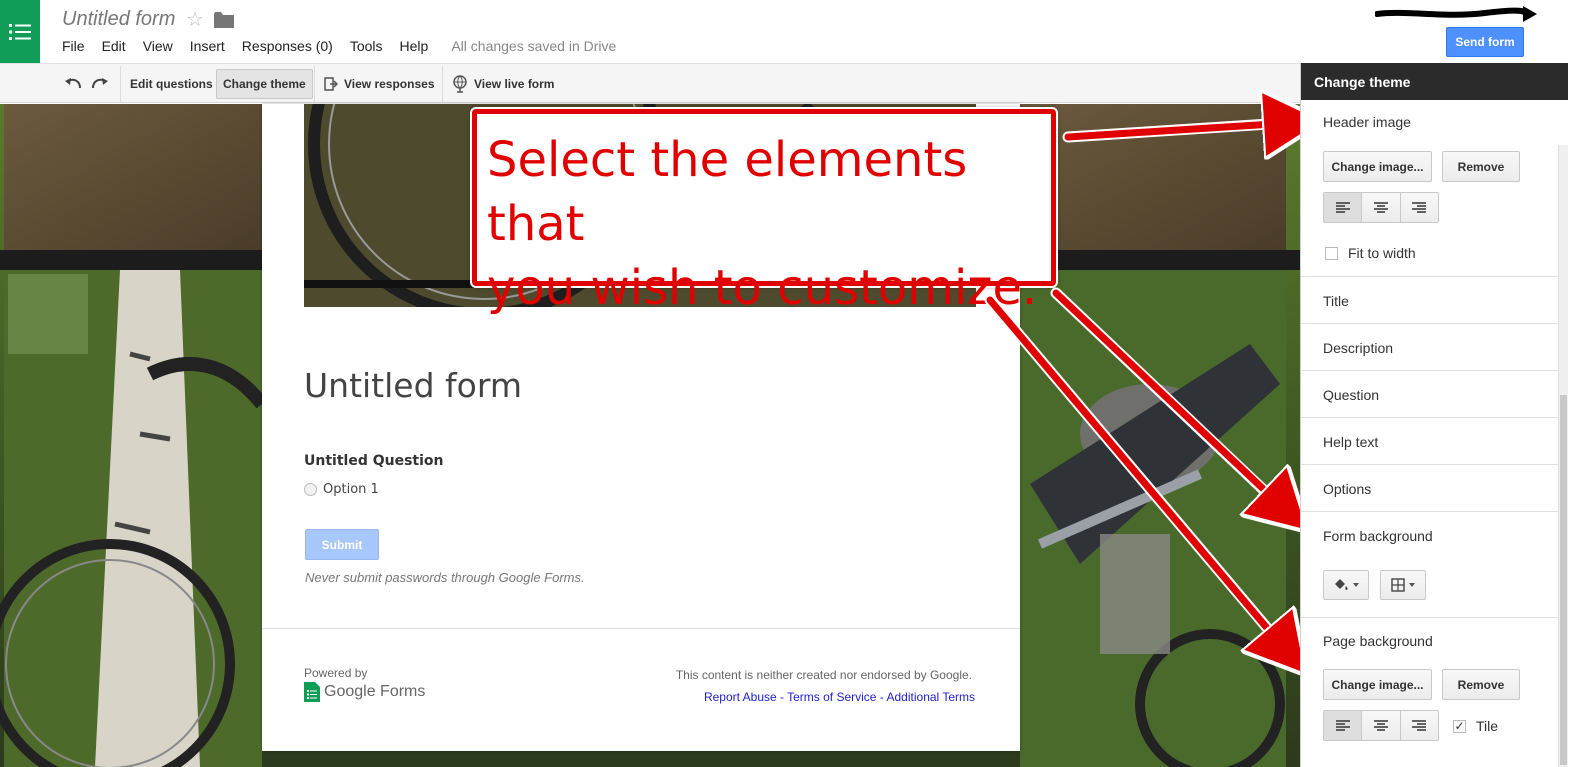 The width and height of the screenshot is (1593, 767). Describe the element at coordinates (1331, 253) in the screenshot. I see `fit-to-width-box` at that location.